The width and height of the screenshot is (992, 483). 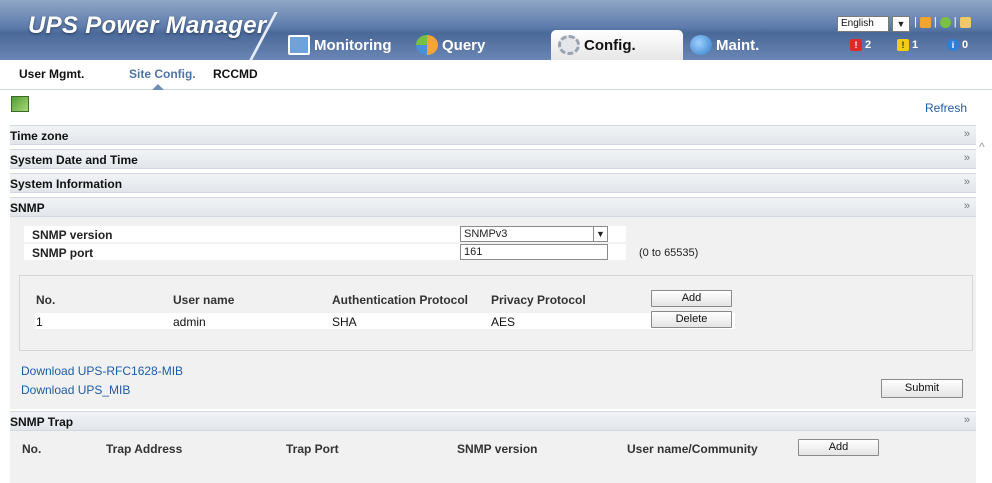 I want to click on active-subnav-caret, so click(x=158, y=87).